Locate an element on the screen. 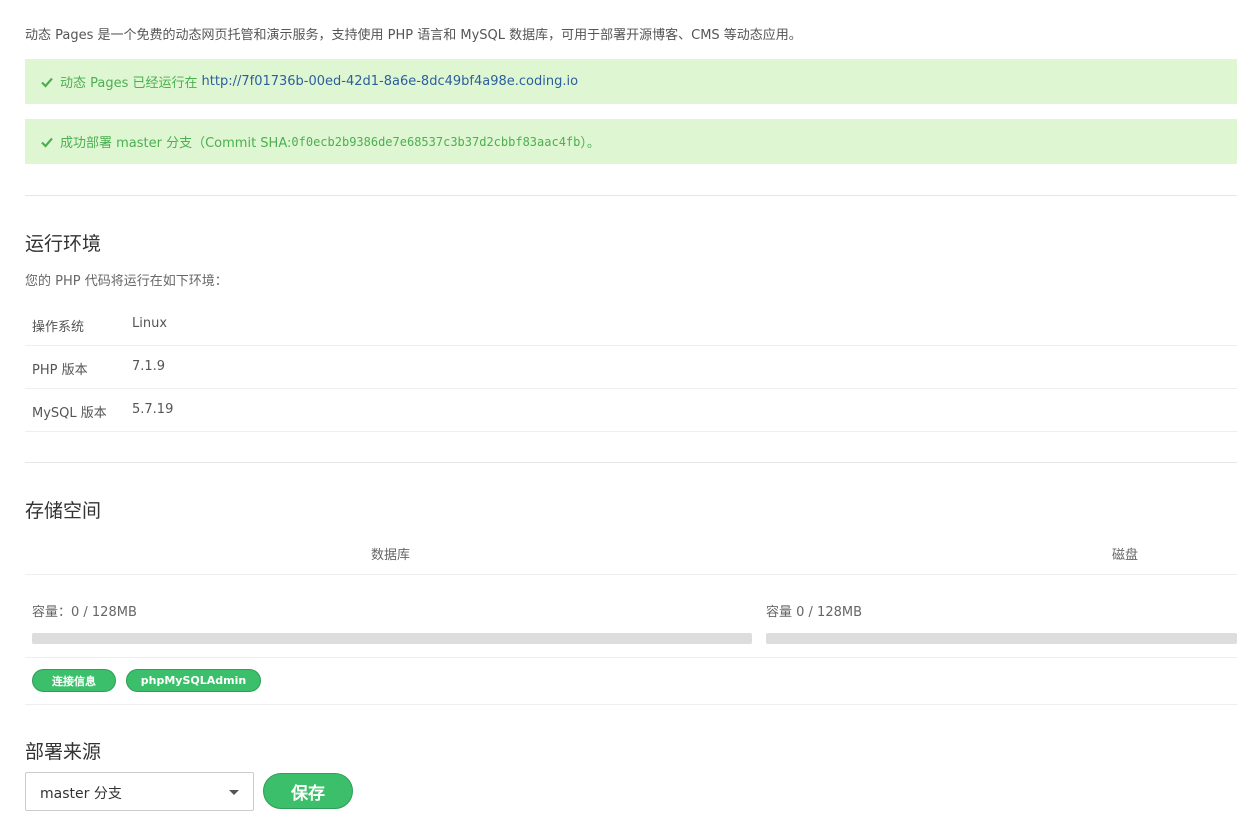  env-row-php: PHP 版本 7.1.9 is located at coordinates (631, 367).